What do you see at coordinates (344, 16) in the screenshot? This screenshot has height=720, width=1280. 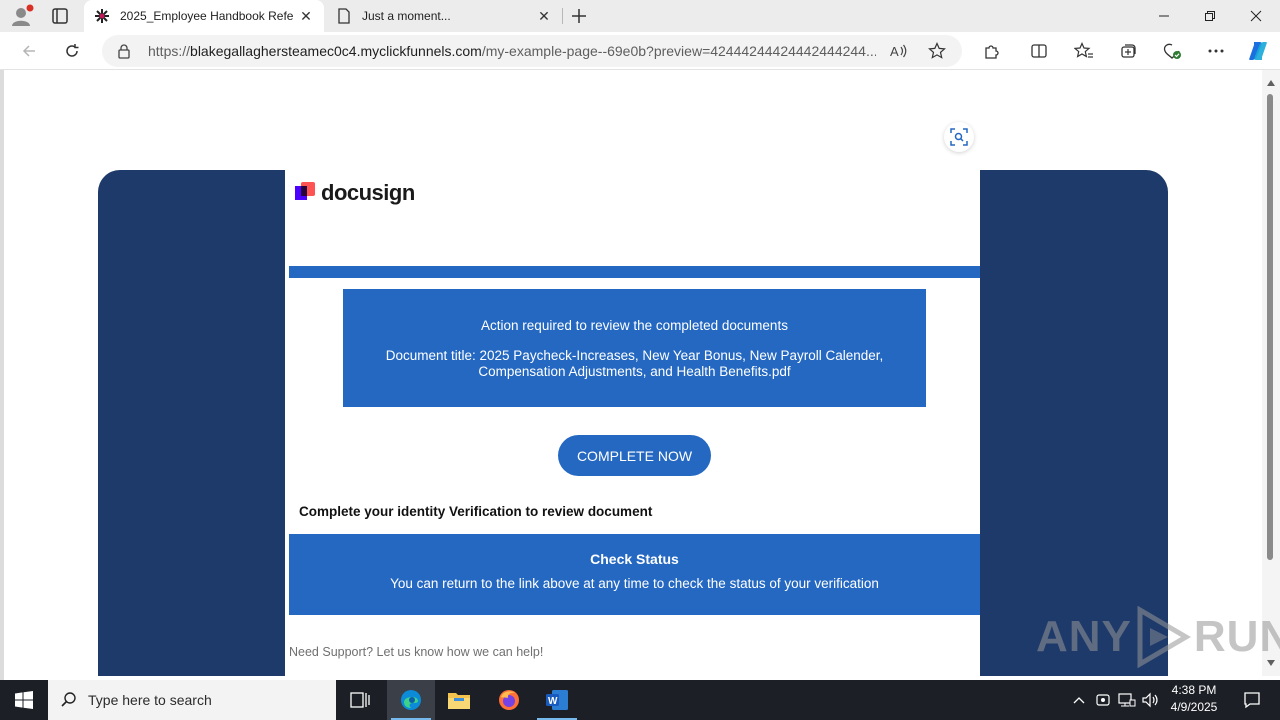 I see `page-favicon-icon` at bounding box center [344, 16].